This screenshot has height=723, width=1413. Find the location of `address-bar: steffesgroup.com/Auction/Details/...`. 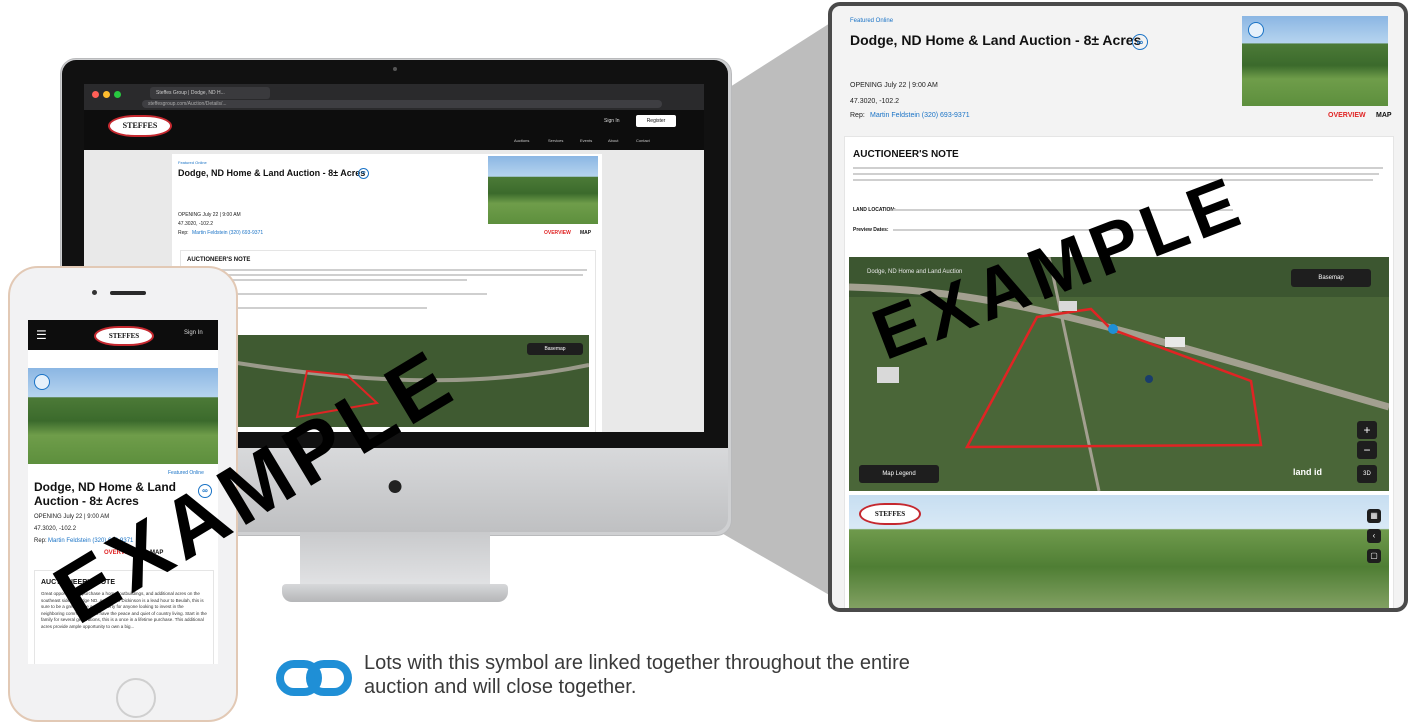

address-bar: steffesgroup.com/Auction/Details/... is located at coordinates (402, 104).